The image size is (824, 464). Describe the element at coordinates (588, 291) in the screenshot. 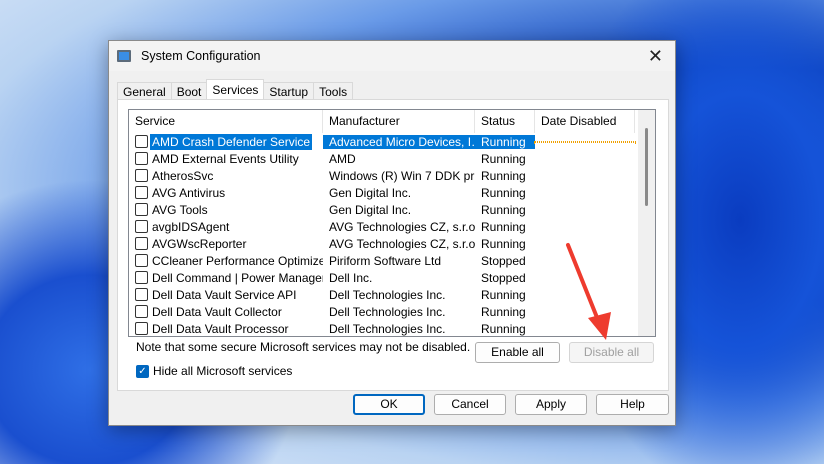

I see `red-annotation-arrow` at that location.